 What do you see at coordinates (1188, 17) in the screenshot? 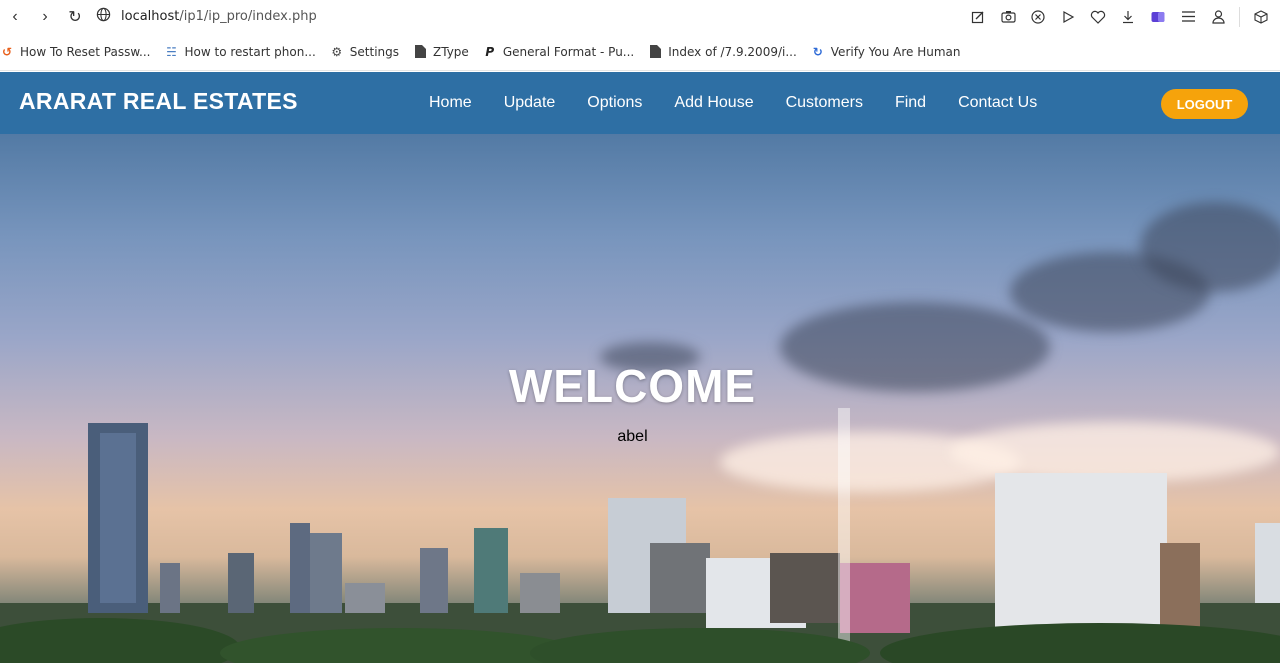
I see `menu-icon` at bounding box center [1188, 17].